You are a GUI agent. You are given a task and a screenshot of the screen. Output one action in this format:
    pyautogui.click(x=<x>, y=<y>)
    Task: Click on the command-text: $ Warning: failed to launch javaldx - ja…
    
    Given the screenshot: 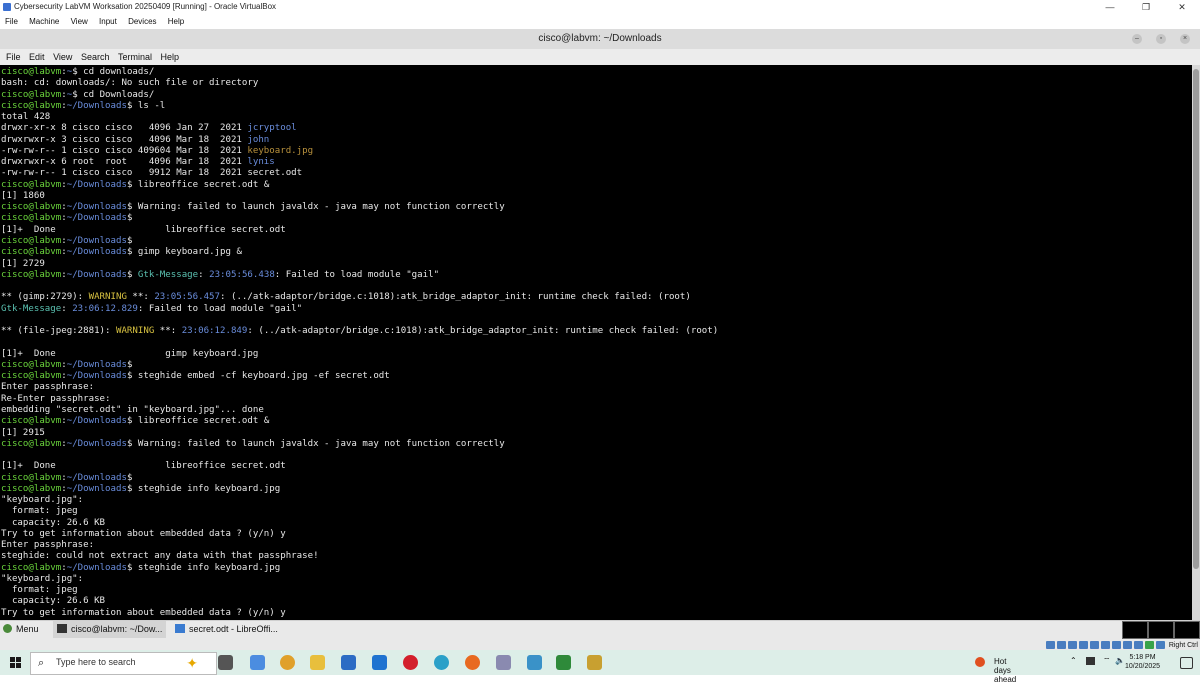 What is the action you would take?
    pyautogui.click(x=315, y=443)
    